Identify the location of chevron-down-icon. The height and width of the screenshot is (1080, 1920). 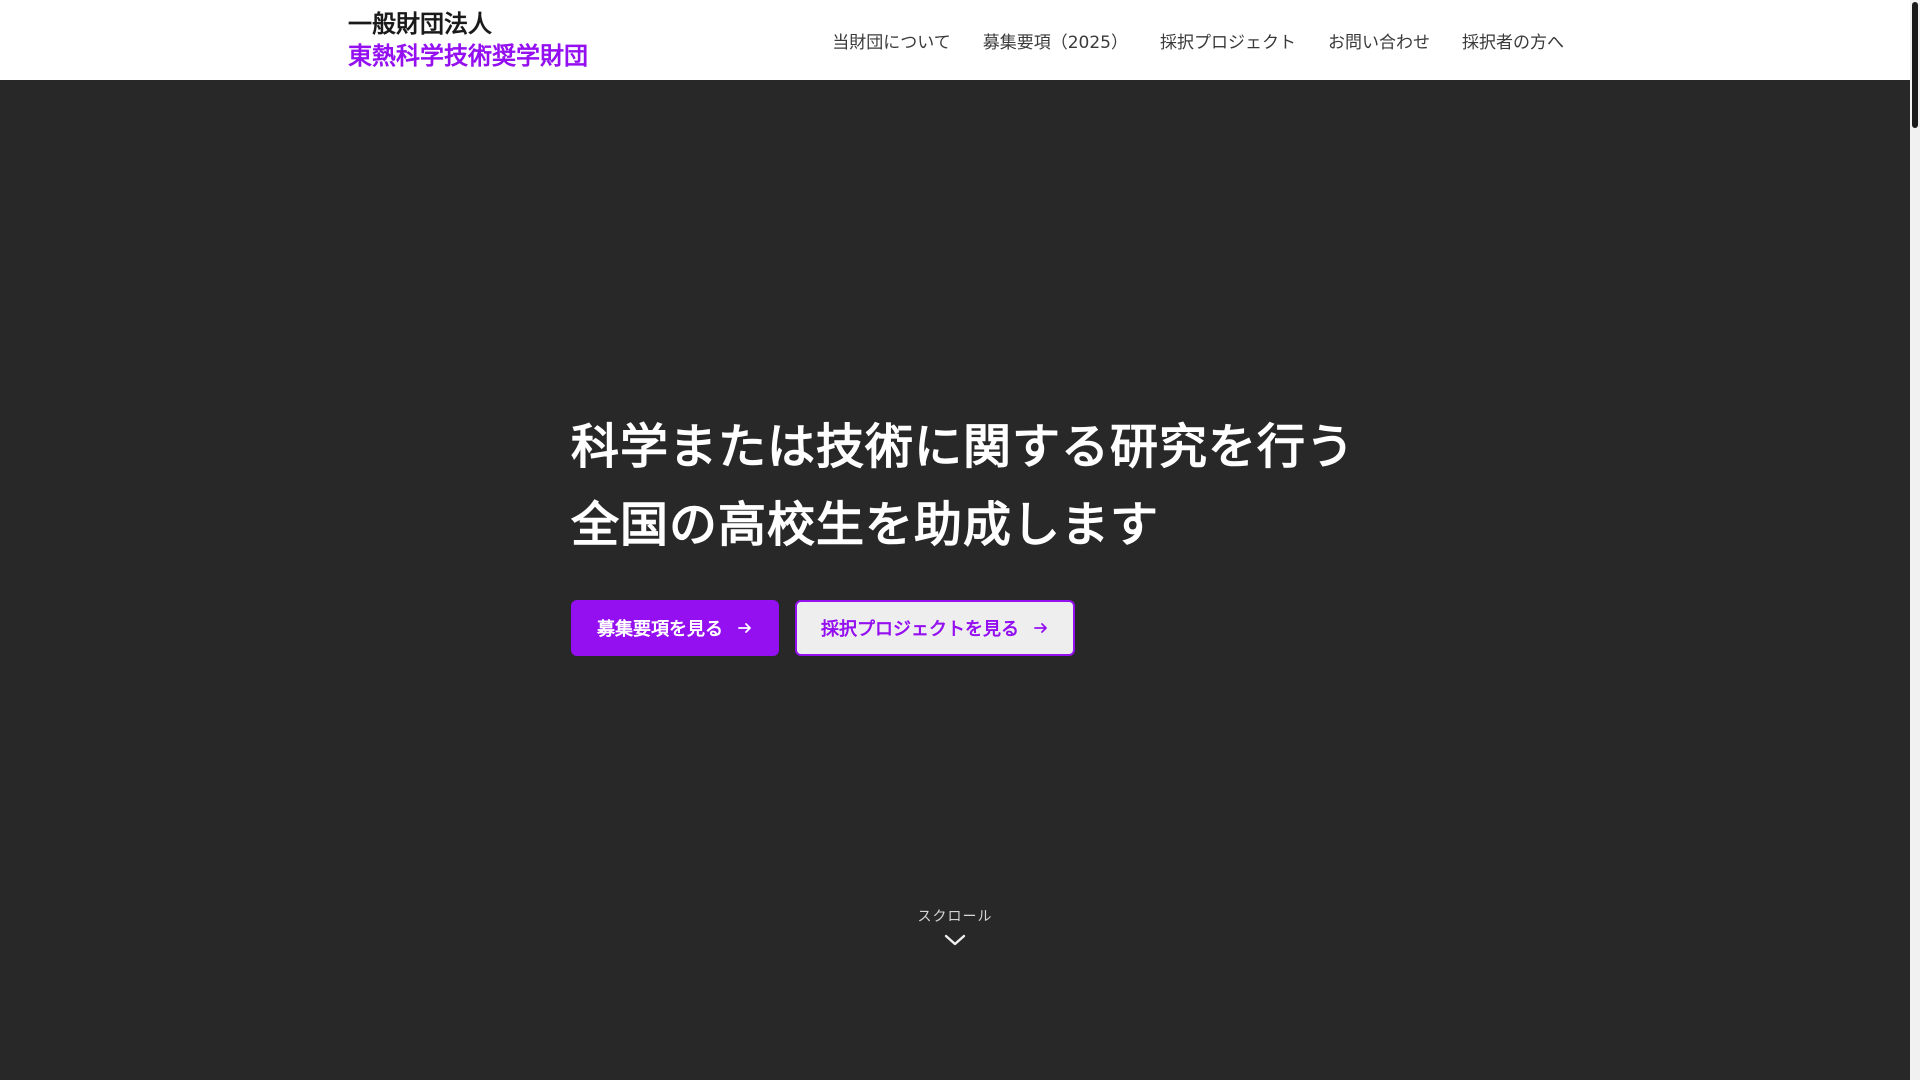
(955, 941).